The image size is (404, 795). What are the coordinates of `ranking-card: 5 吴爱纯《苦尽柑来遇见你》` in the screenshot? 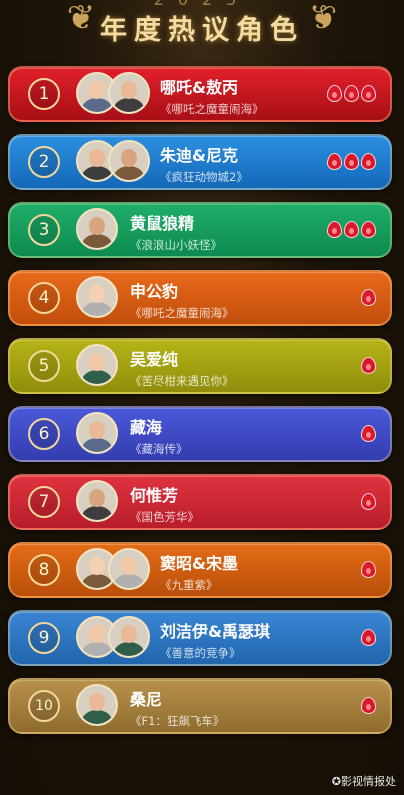 It's located at (200, 366).